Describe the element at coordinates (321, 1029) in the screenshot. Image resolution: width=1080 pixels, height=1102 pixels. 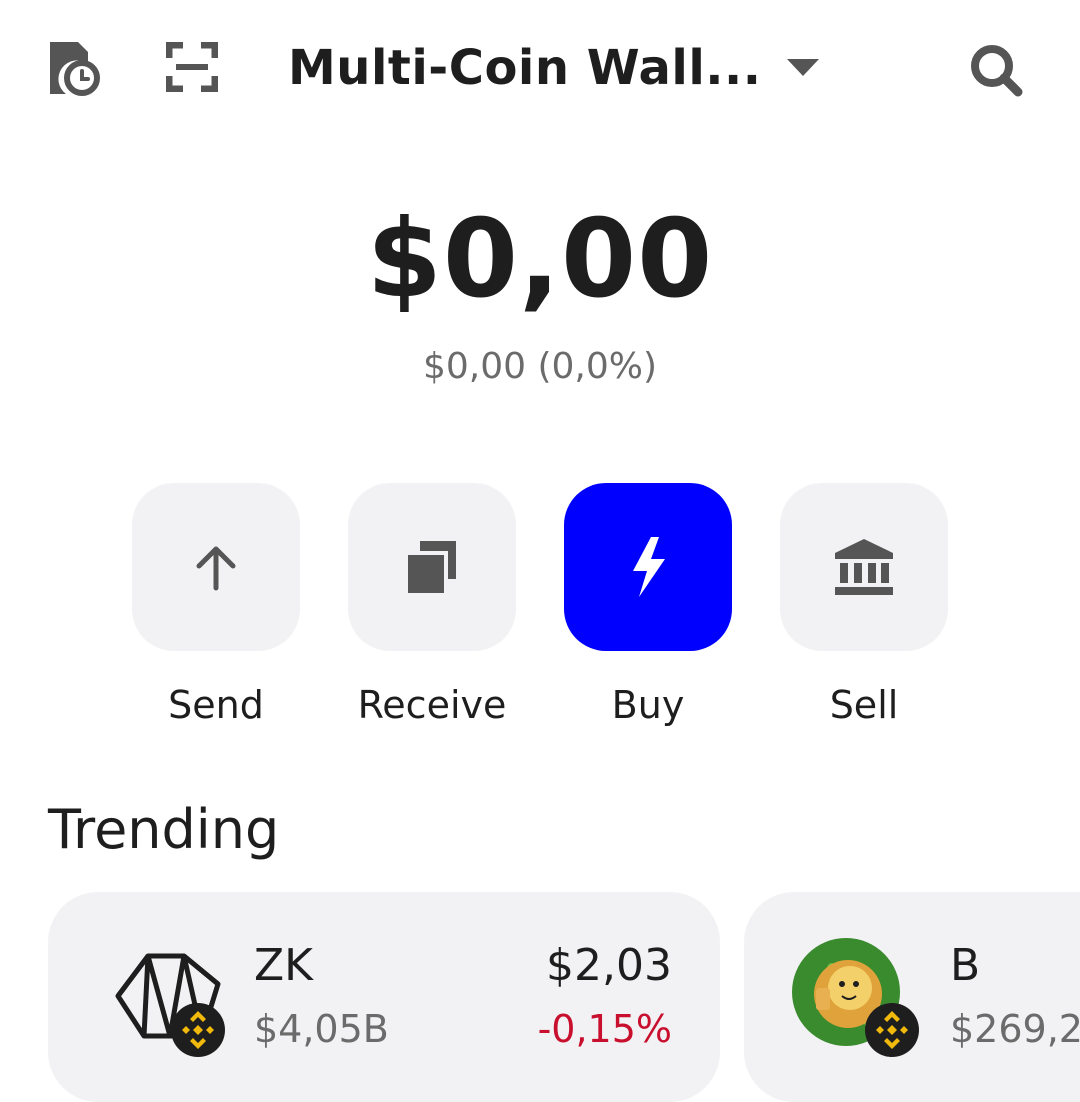
I see `coin-market-cap: $4,05B` at that location.